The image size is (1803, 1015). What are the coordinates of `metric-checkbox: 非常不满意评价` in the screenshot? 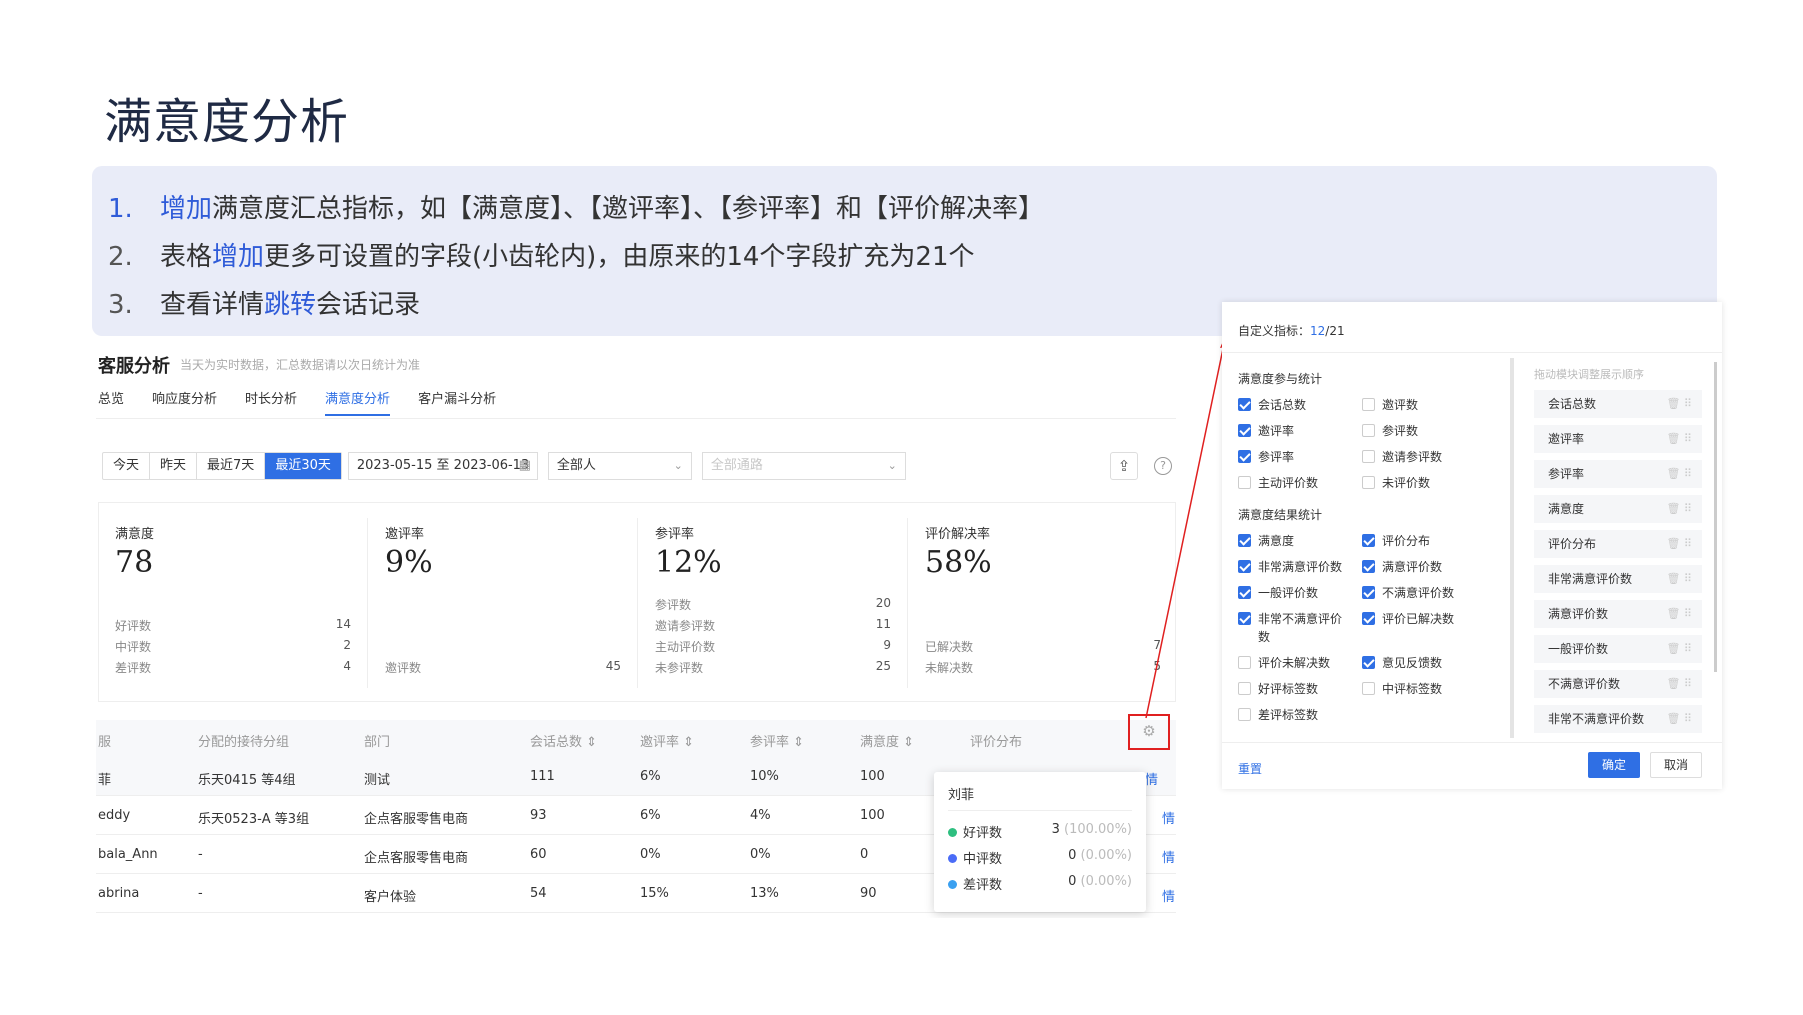 It's located at (1290, 618).